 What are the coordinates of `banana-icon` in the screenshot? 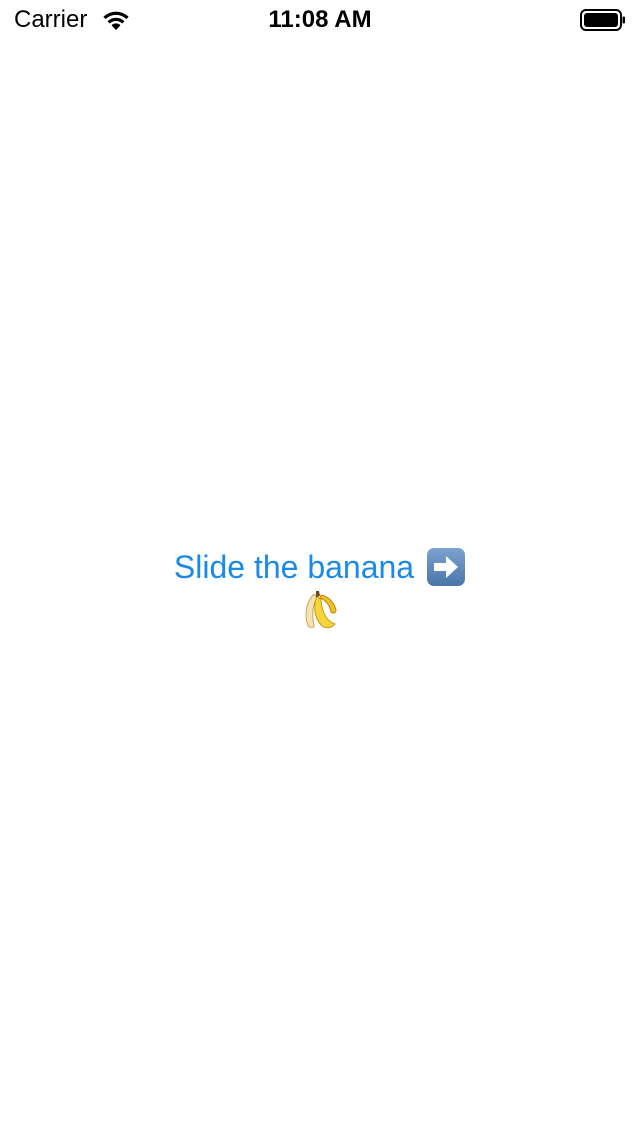 It's located at (320, 610).